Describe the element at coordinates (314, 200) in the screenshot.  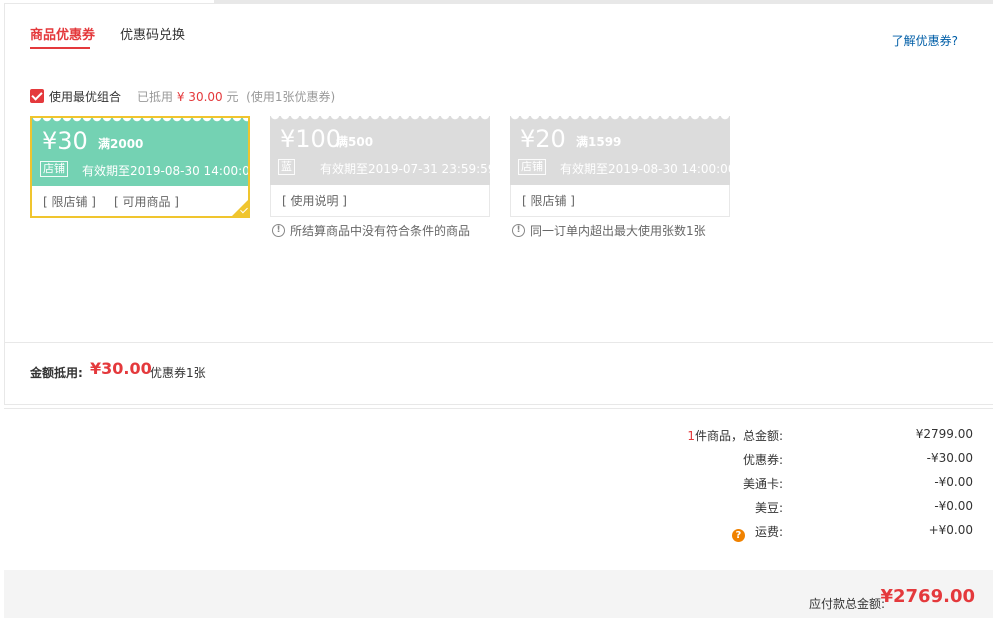
I see `coupon-link-instructions: [ 使用说明 ]` at that location.